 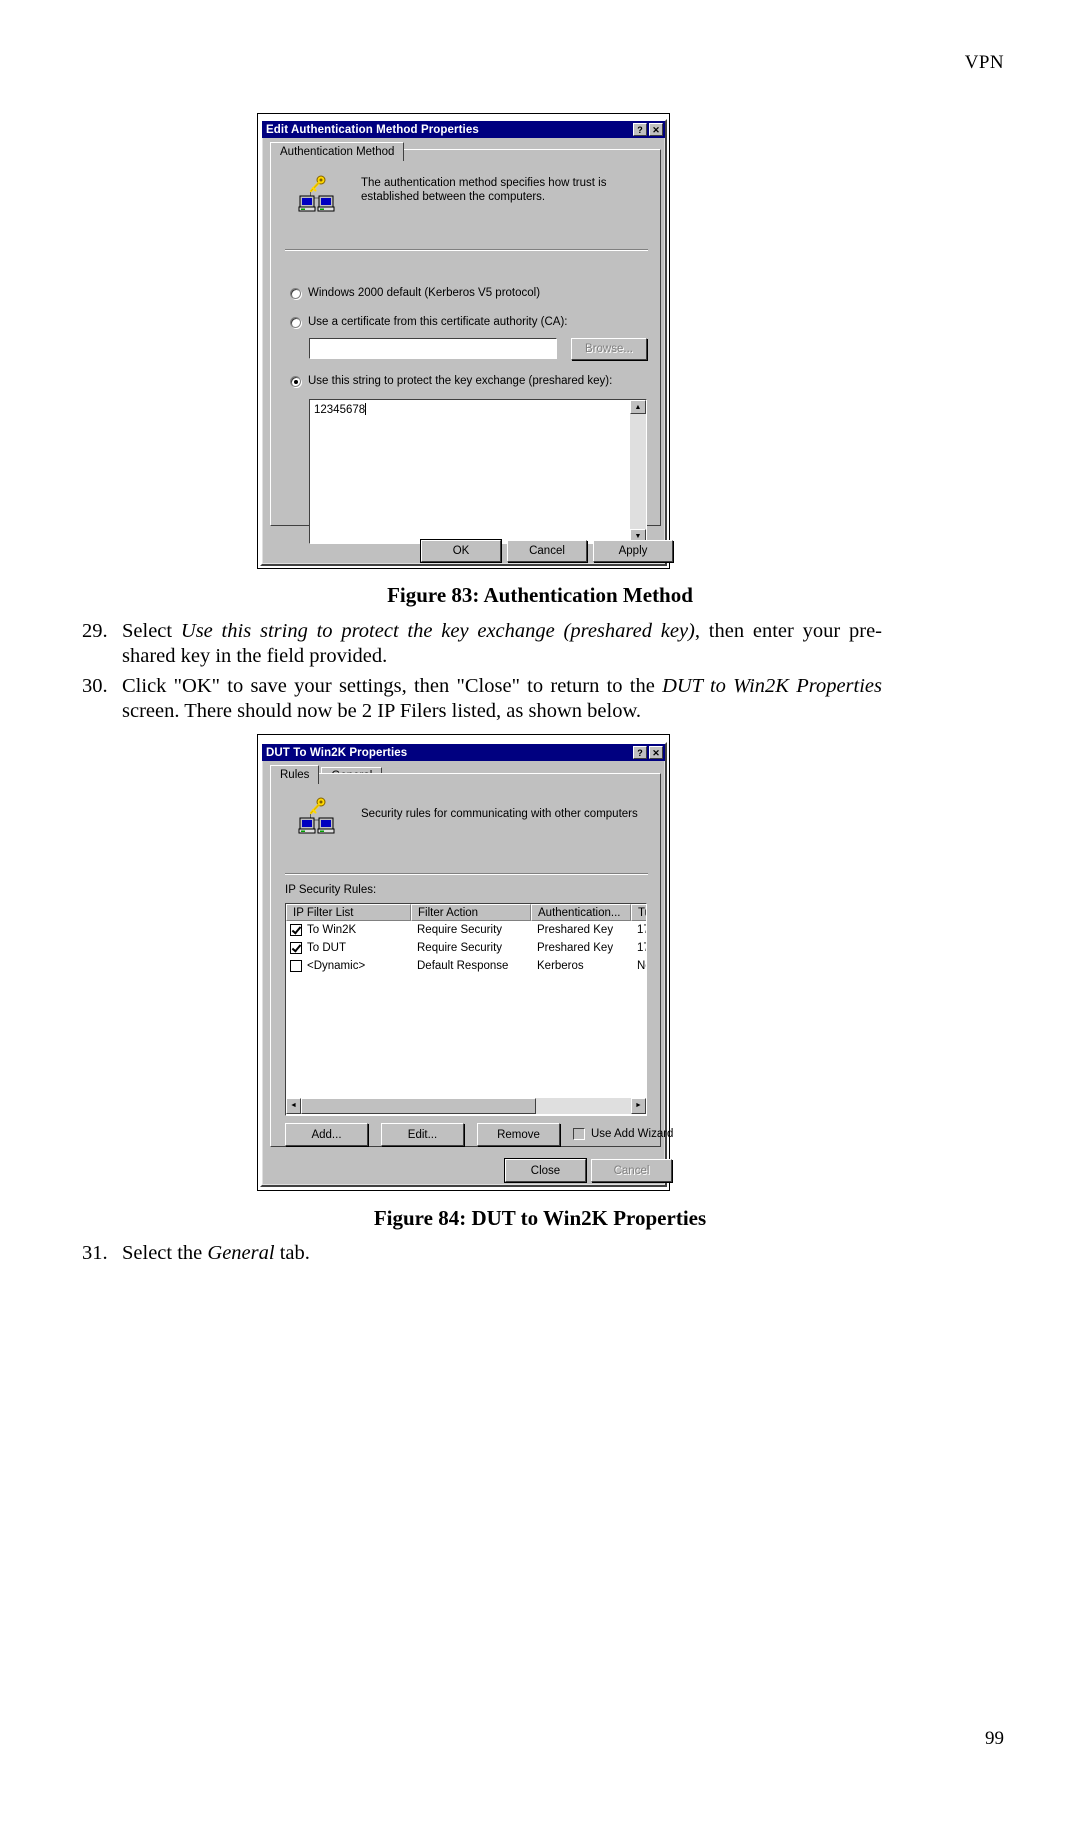 What do you see at coordinates (545, 1170) in the screenshot?
I see `close-button: Close` at bounding box center [545, 1170].